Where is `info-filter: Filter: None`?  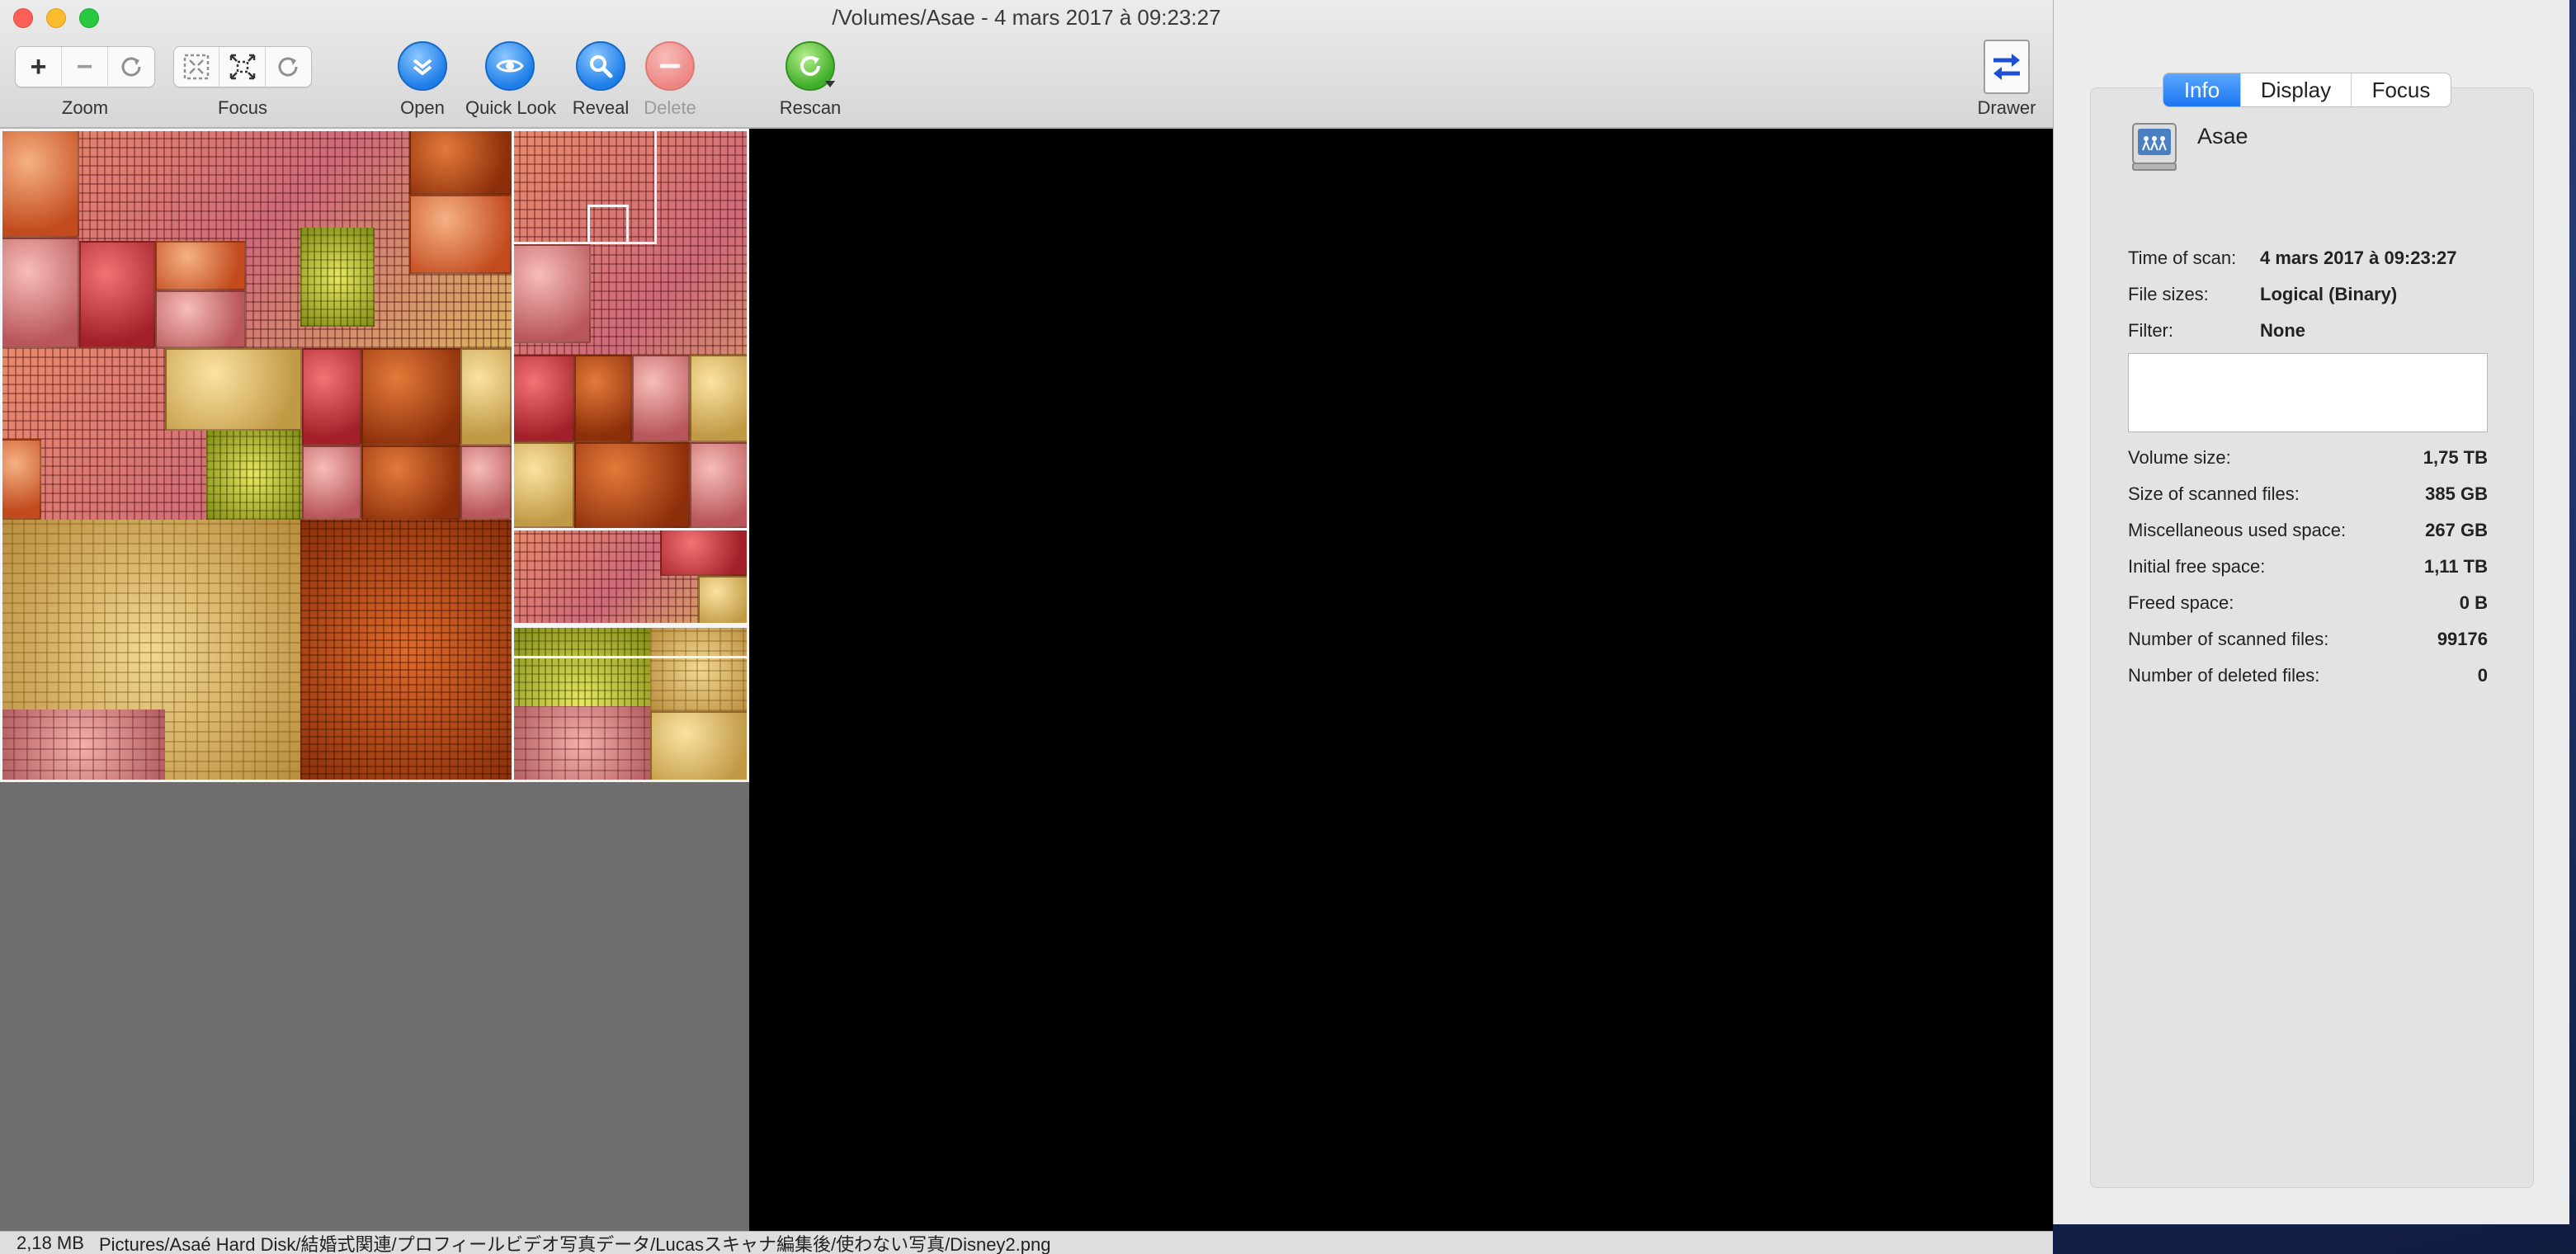 info-filter: Filter: None is located at coordinates (2309, 331).